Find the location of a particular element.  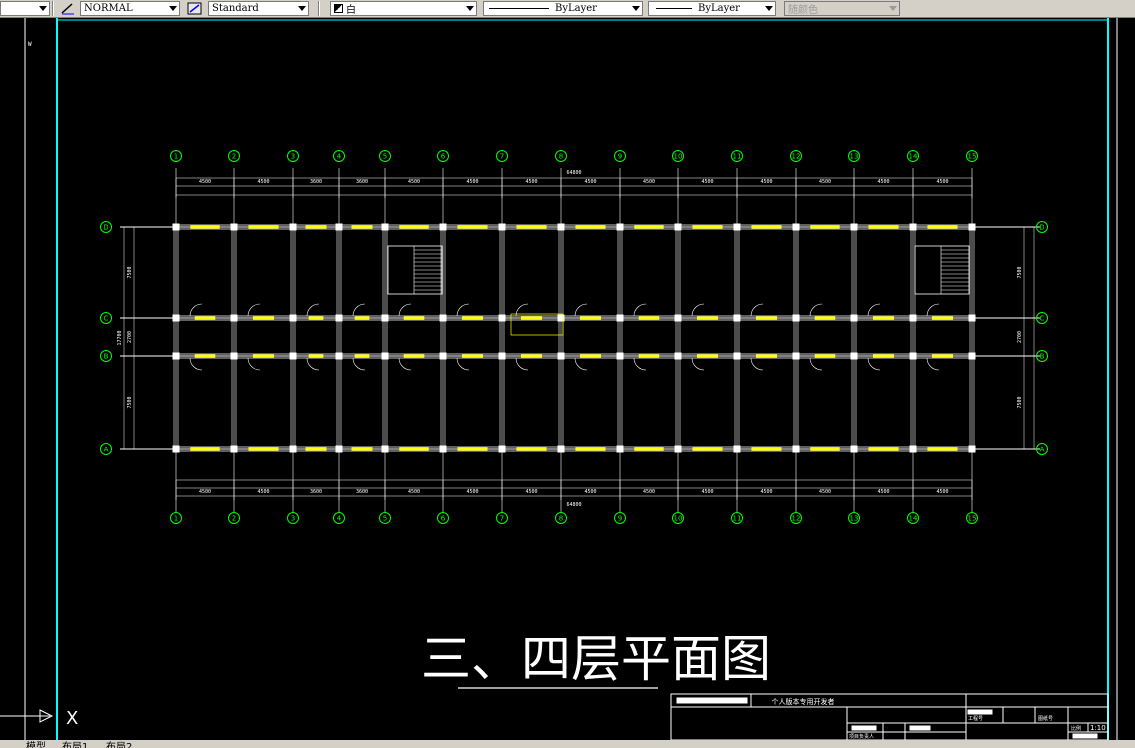

tab-model: 模型 is located at coordinates (36, 744).